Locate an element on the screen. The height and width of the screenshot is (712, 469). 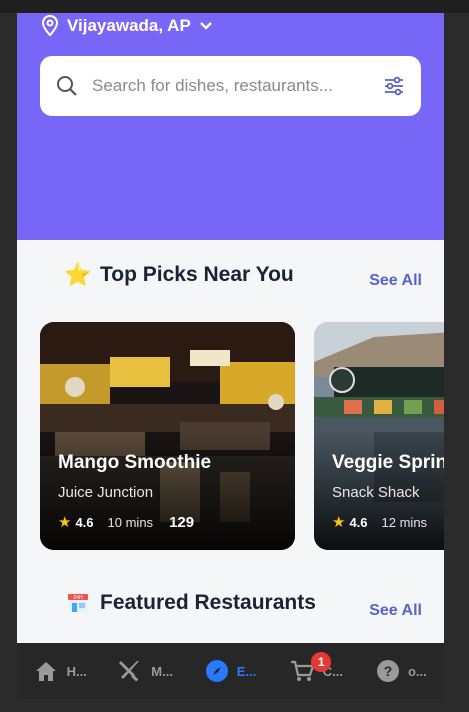
status-bar is located at coordinates (234, 6).